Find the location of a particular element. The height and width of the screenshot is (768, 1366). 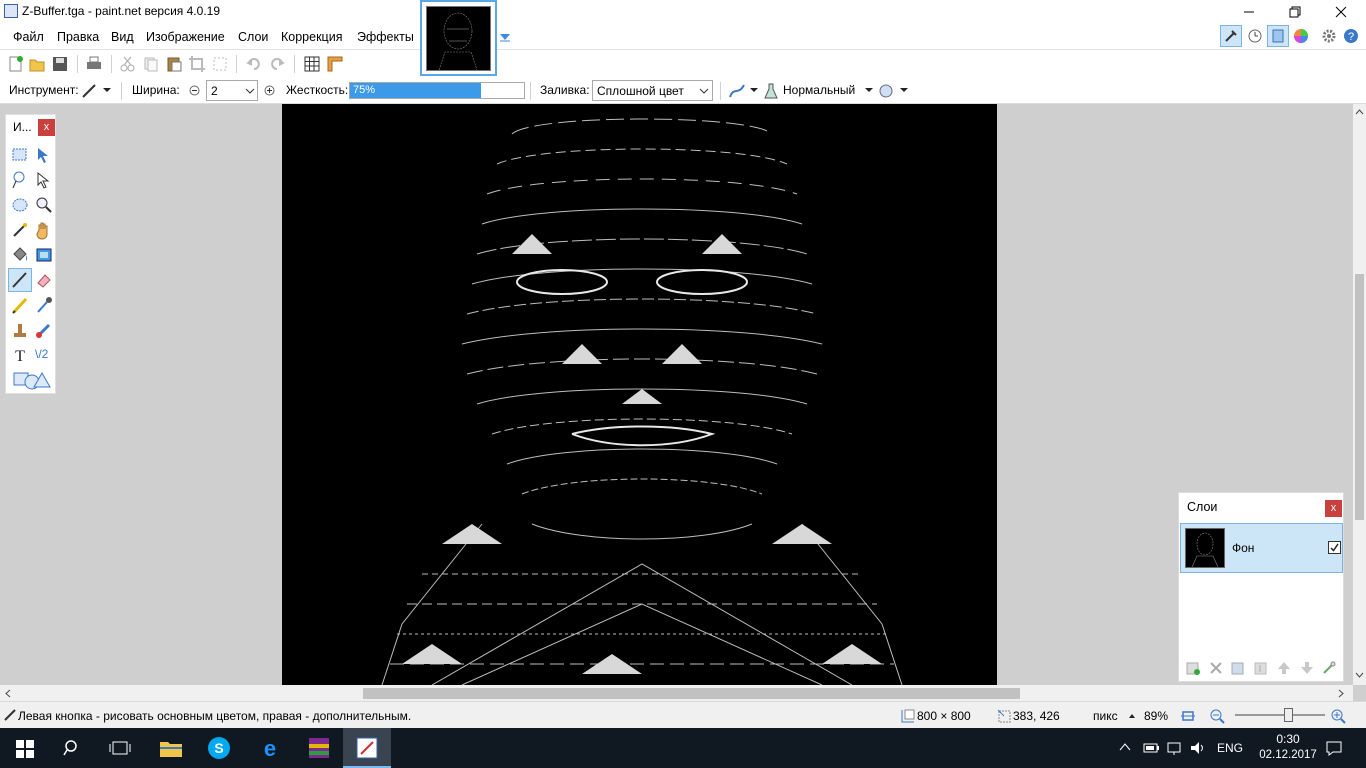

task-view-icon is located at coordinates (120, 748).